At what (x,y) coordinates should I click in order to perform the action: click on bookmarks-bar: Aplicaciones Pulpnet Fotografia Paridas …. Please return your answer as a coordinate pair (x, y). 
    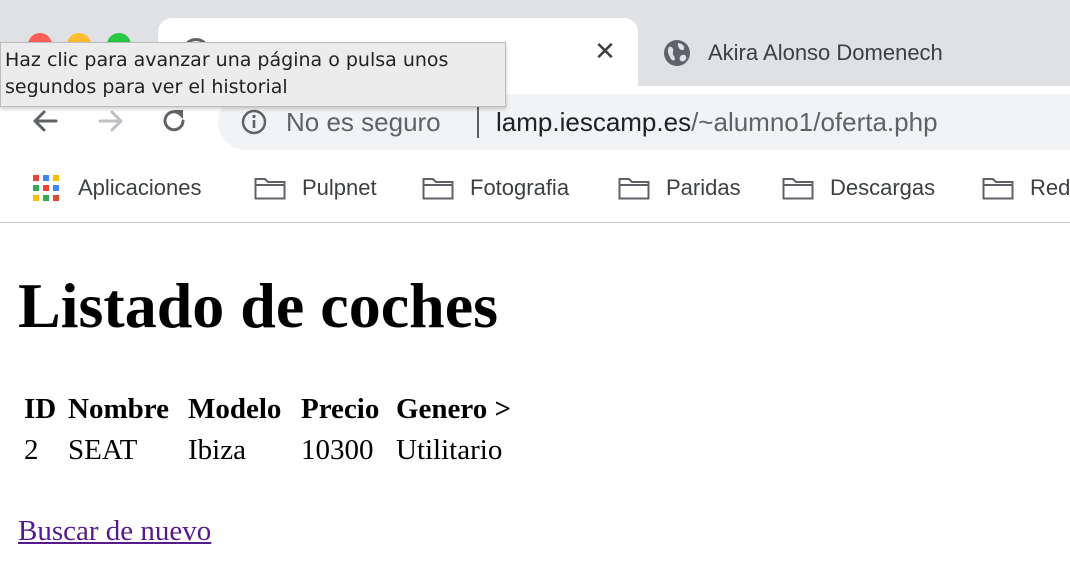
    Looking at the image, I should click on (535, 189).